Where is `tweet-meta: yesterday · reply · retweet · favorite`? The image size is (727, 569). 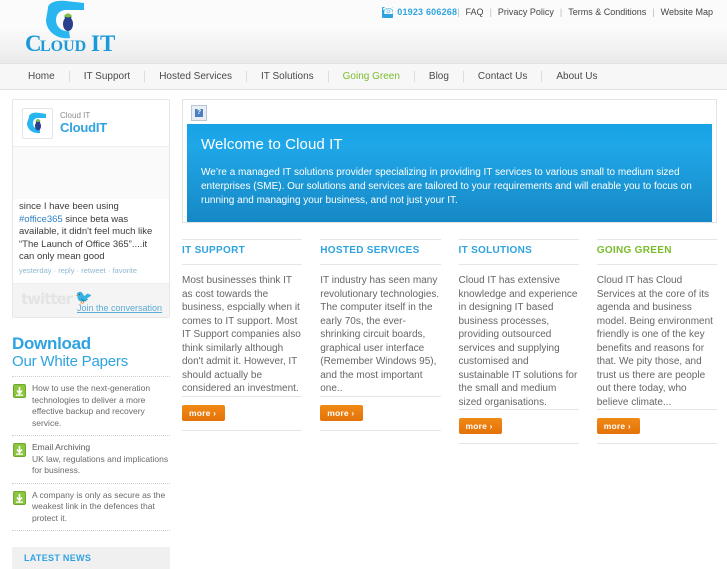 tweet-meta: yesterday · reply · retweet · favorite is located at coordinates (91, 271).